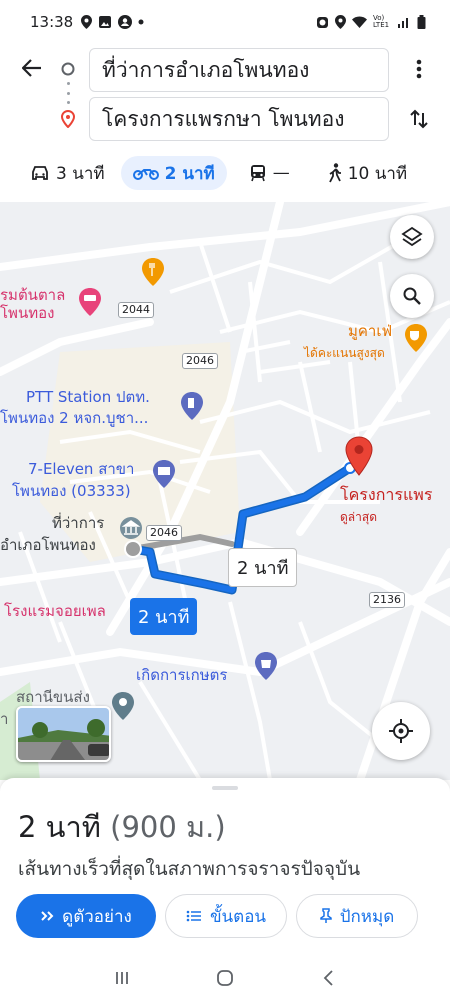 The height and width of the screenshot is (1000, 450). Describe the element at coordinates (189, 869) in the screenshot. I see `route-subtitle: เส้นทางเร็วที่สุดในสภาพการจราจรปัจจุบัน` at that location.